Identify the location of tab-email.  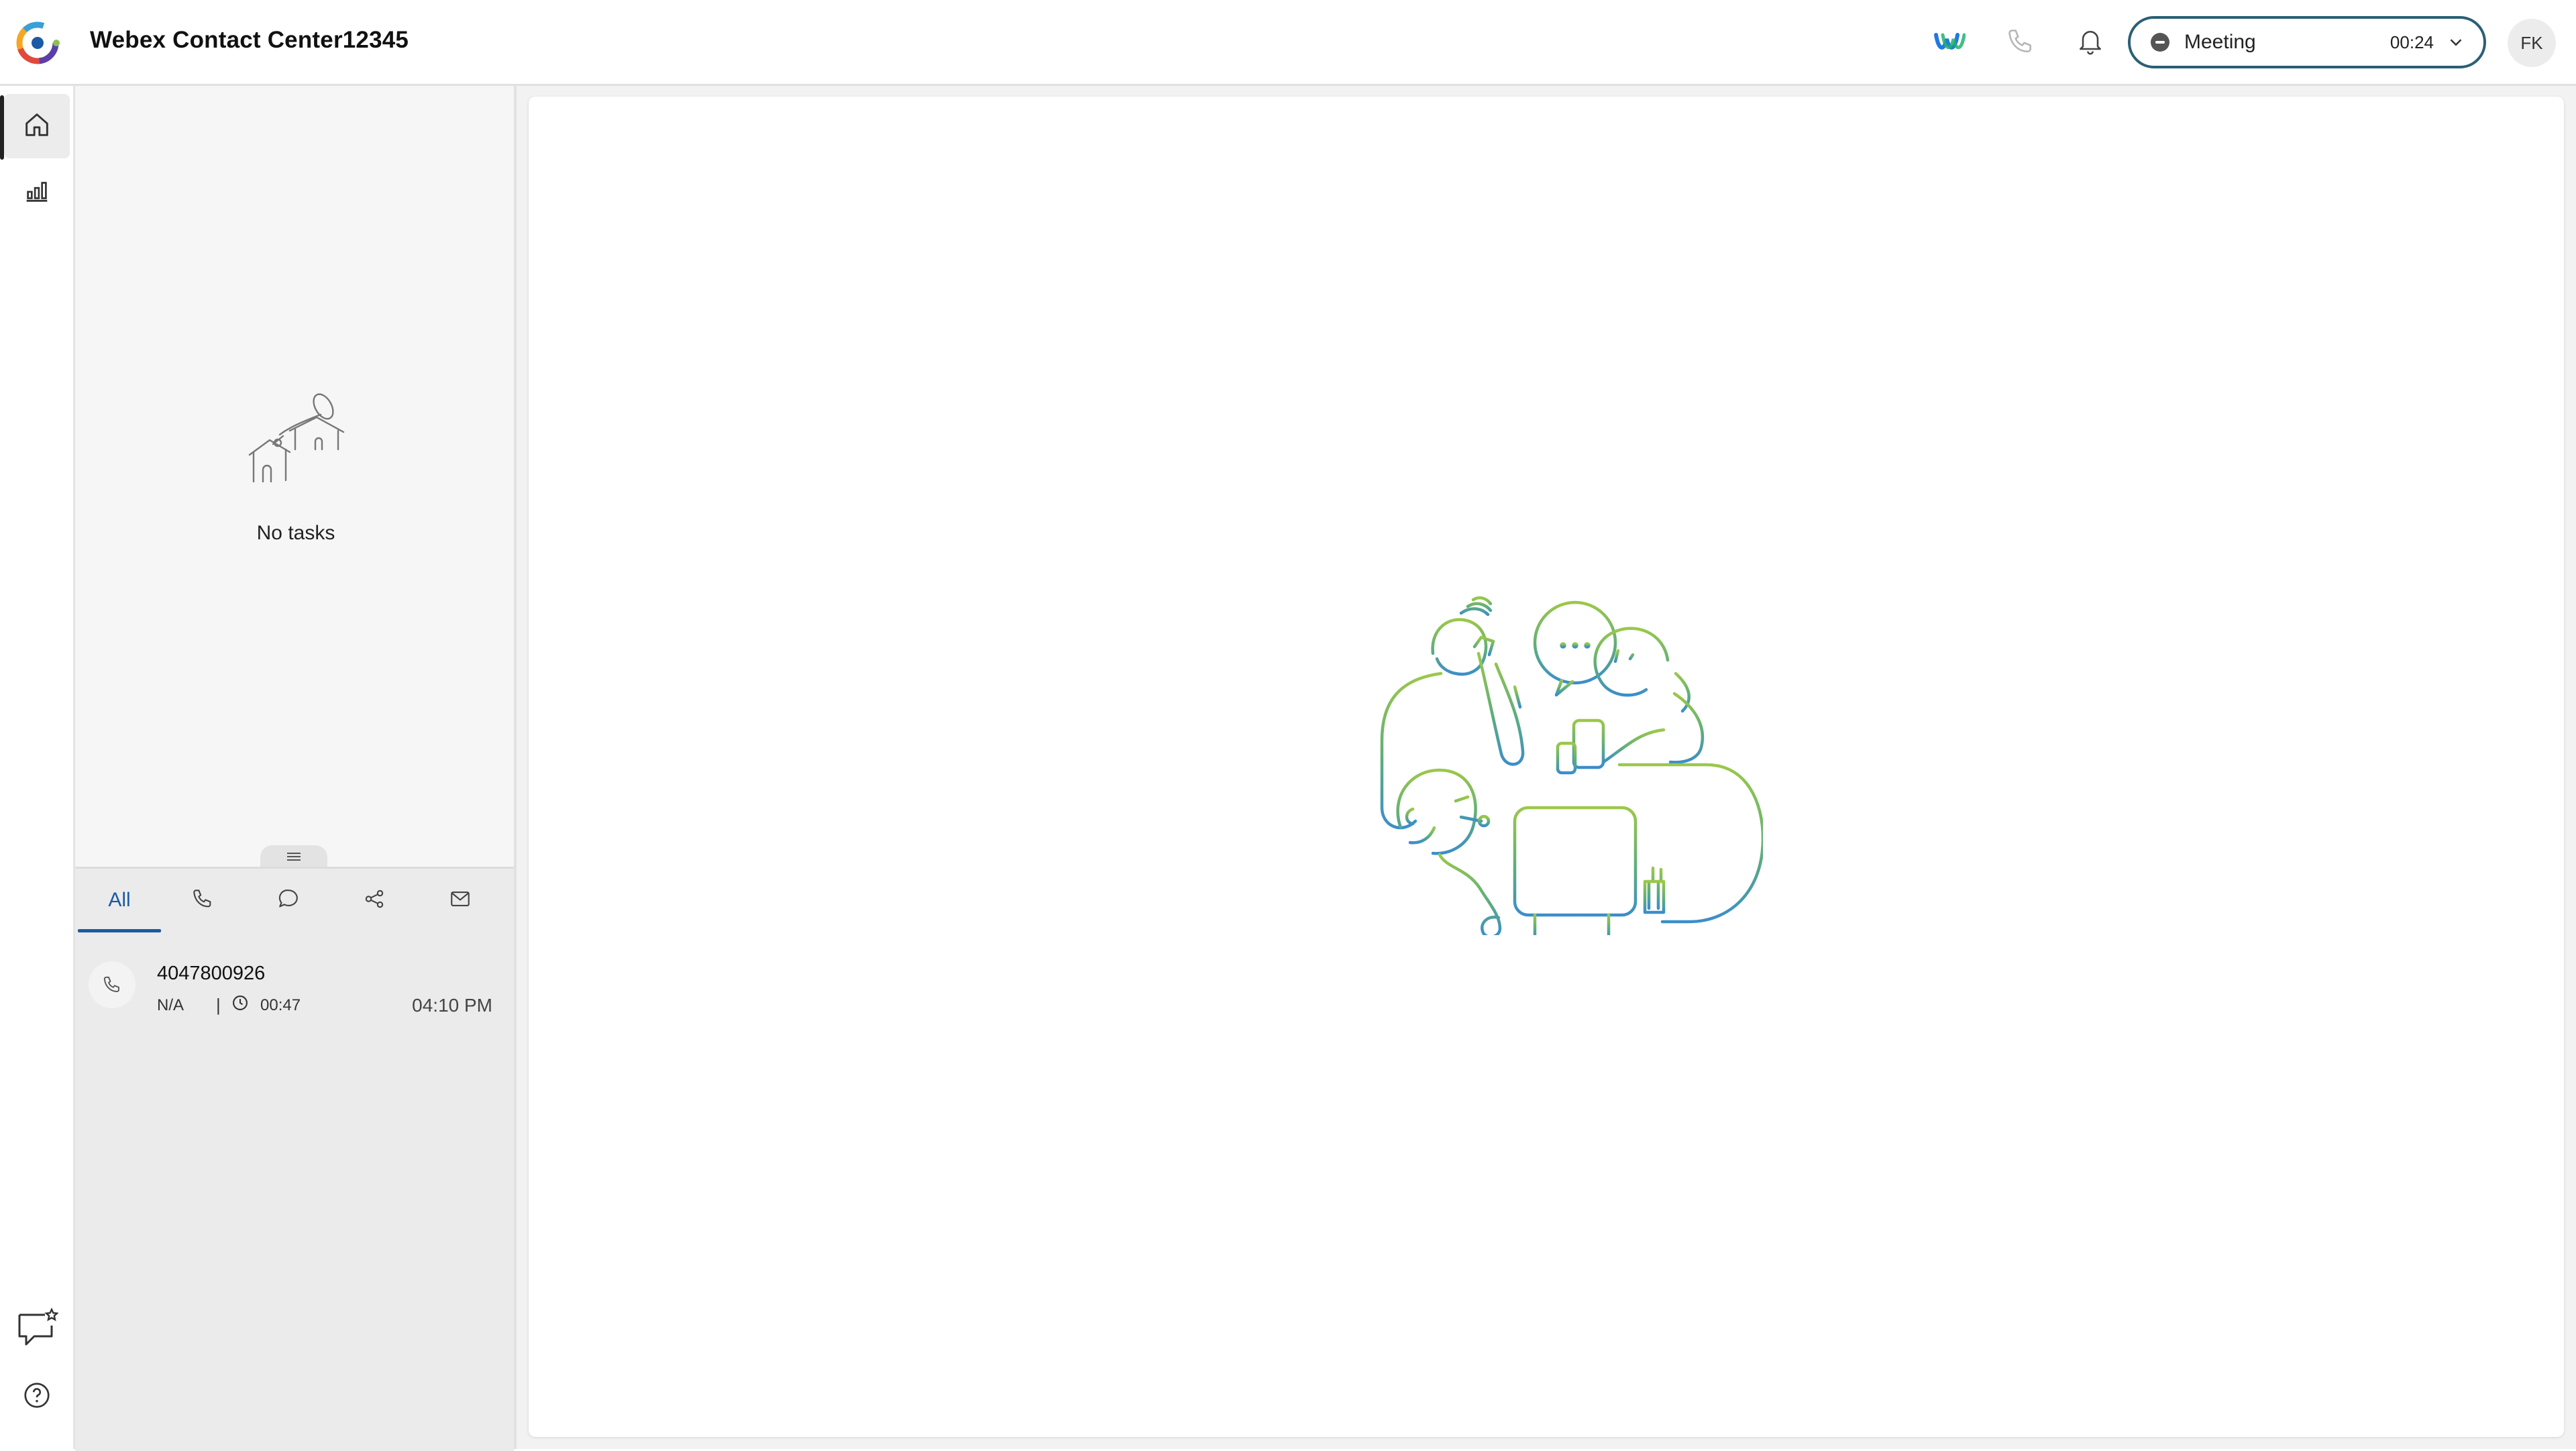
(460, 900).